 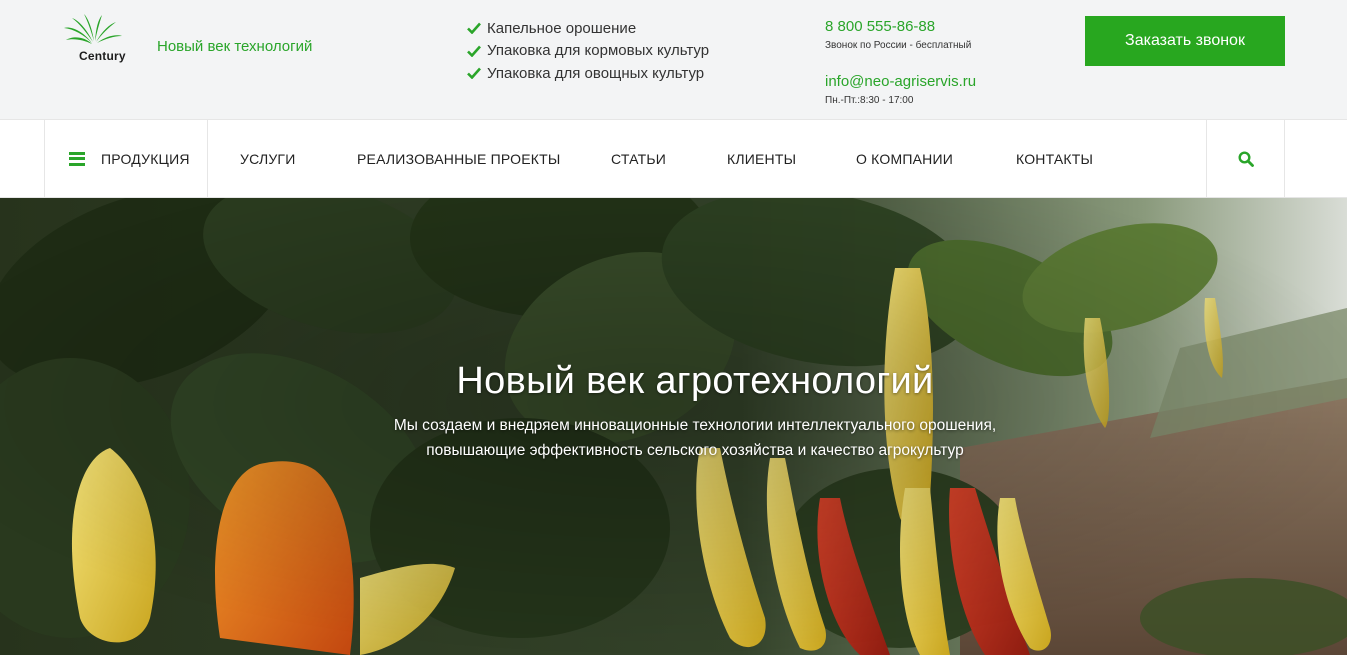 What do you see at coordinates (235, 46) in the screenshot?
I see `brand-tagline: Новый век технологий` at bounding box center [235, 46].